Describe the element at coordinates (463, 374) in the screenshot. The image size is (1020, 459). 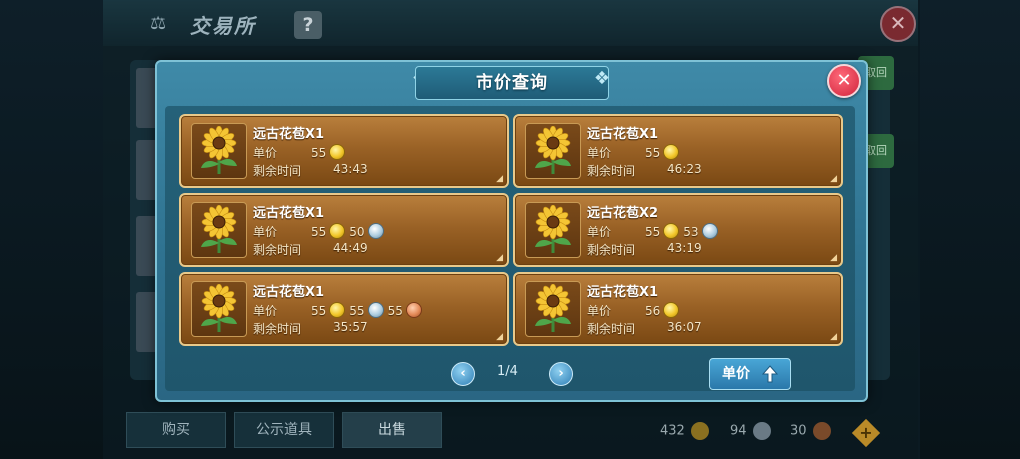
I see `prev-page-button: ‹` at that location.